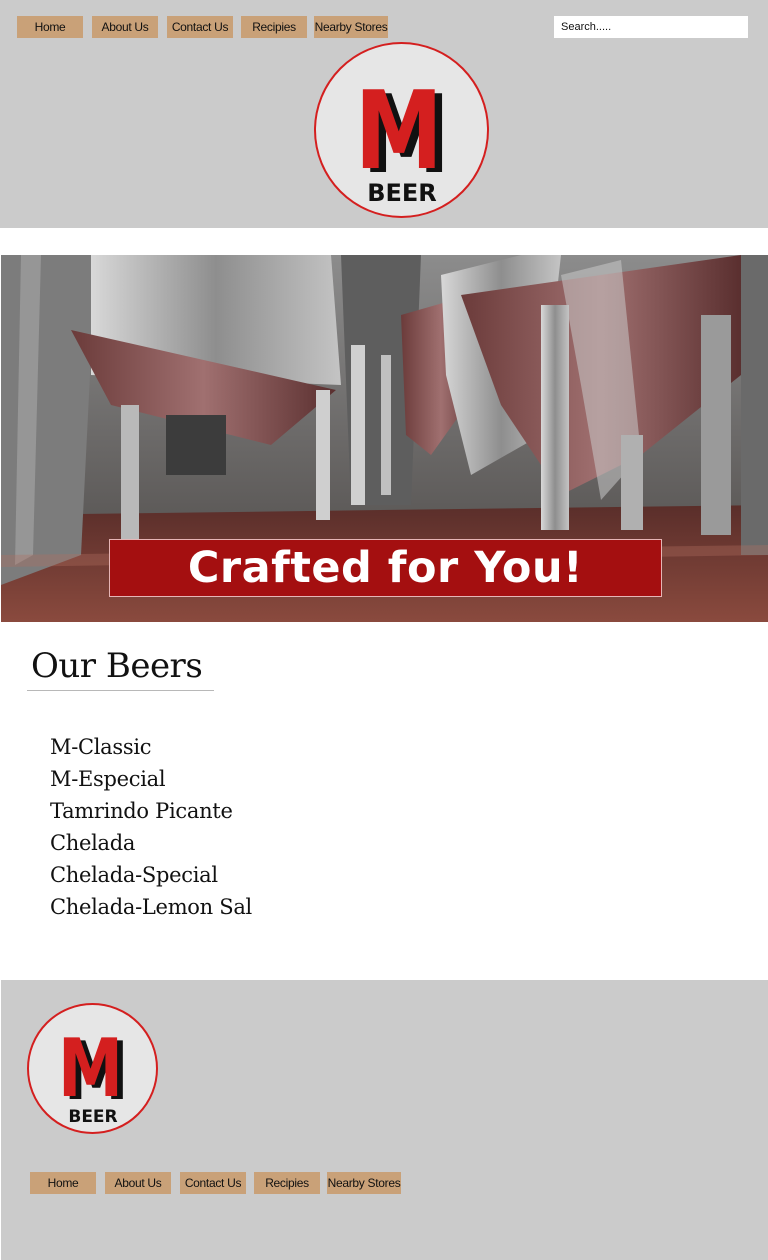 This screenshot has height=1260, width=768. I want to click on hero-banner: Crafted for You!, so click(385, 568).